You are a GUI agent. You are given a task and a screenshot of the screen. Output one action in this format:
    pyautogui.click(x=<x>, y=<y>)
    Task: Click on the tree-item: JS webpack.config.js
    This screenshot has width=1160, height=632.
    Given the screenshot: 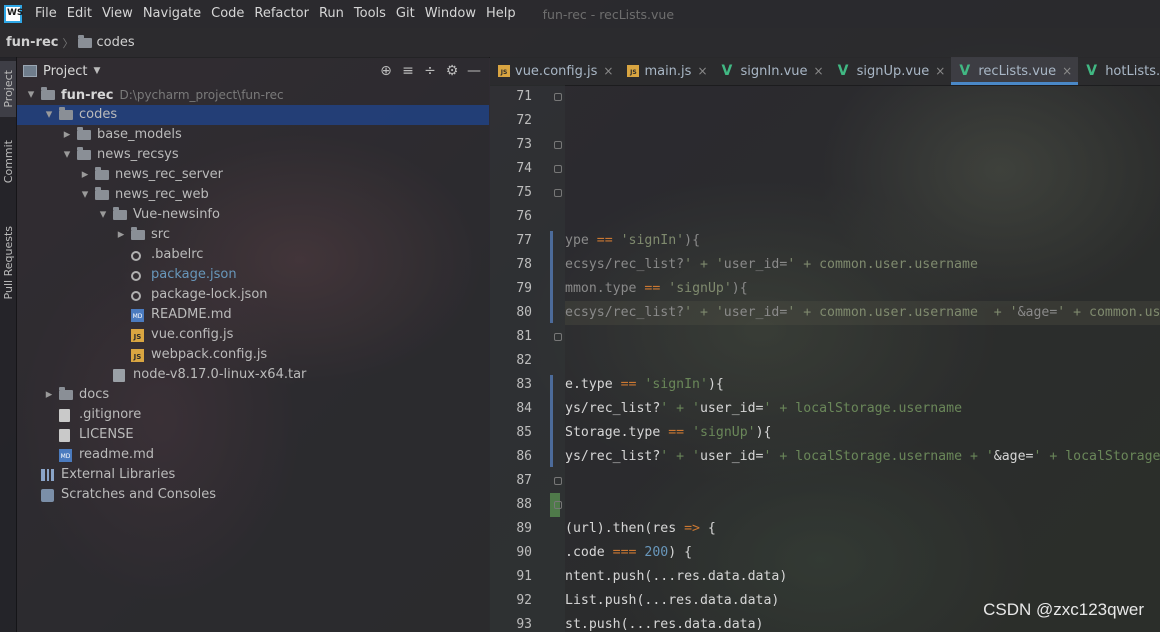 What is the action you would take?
    pyautogui.click(x=253, y=355)
    